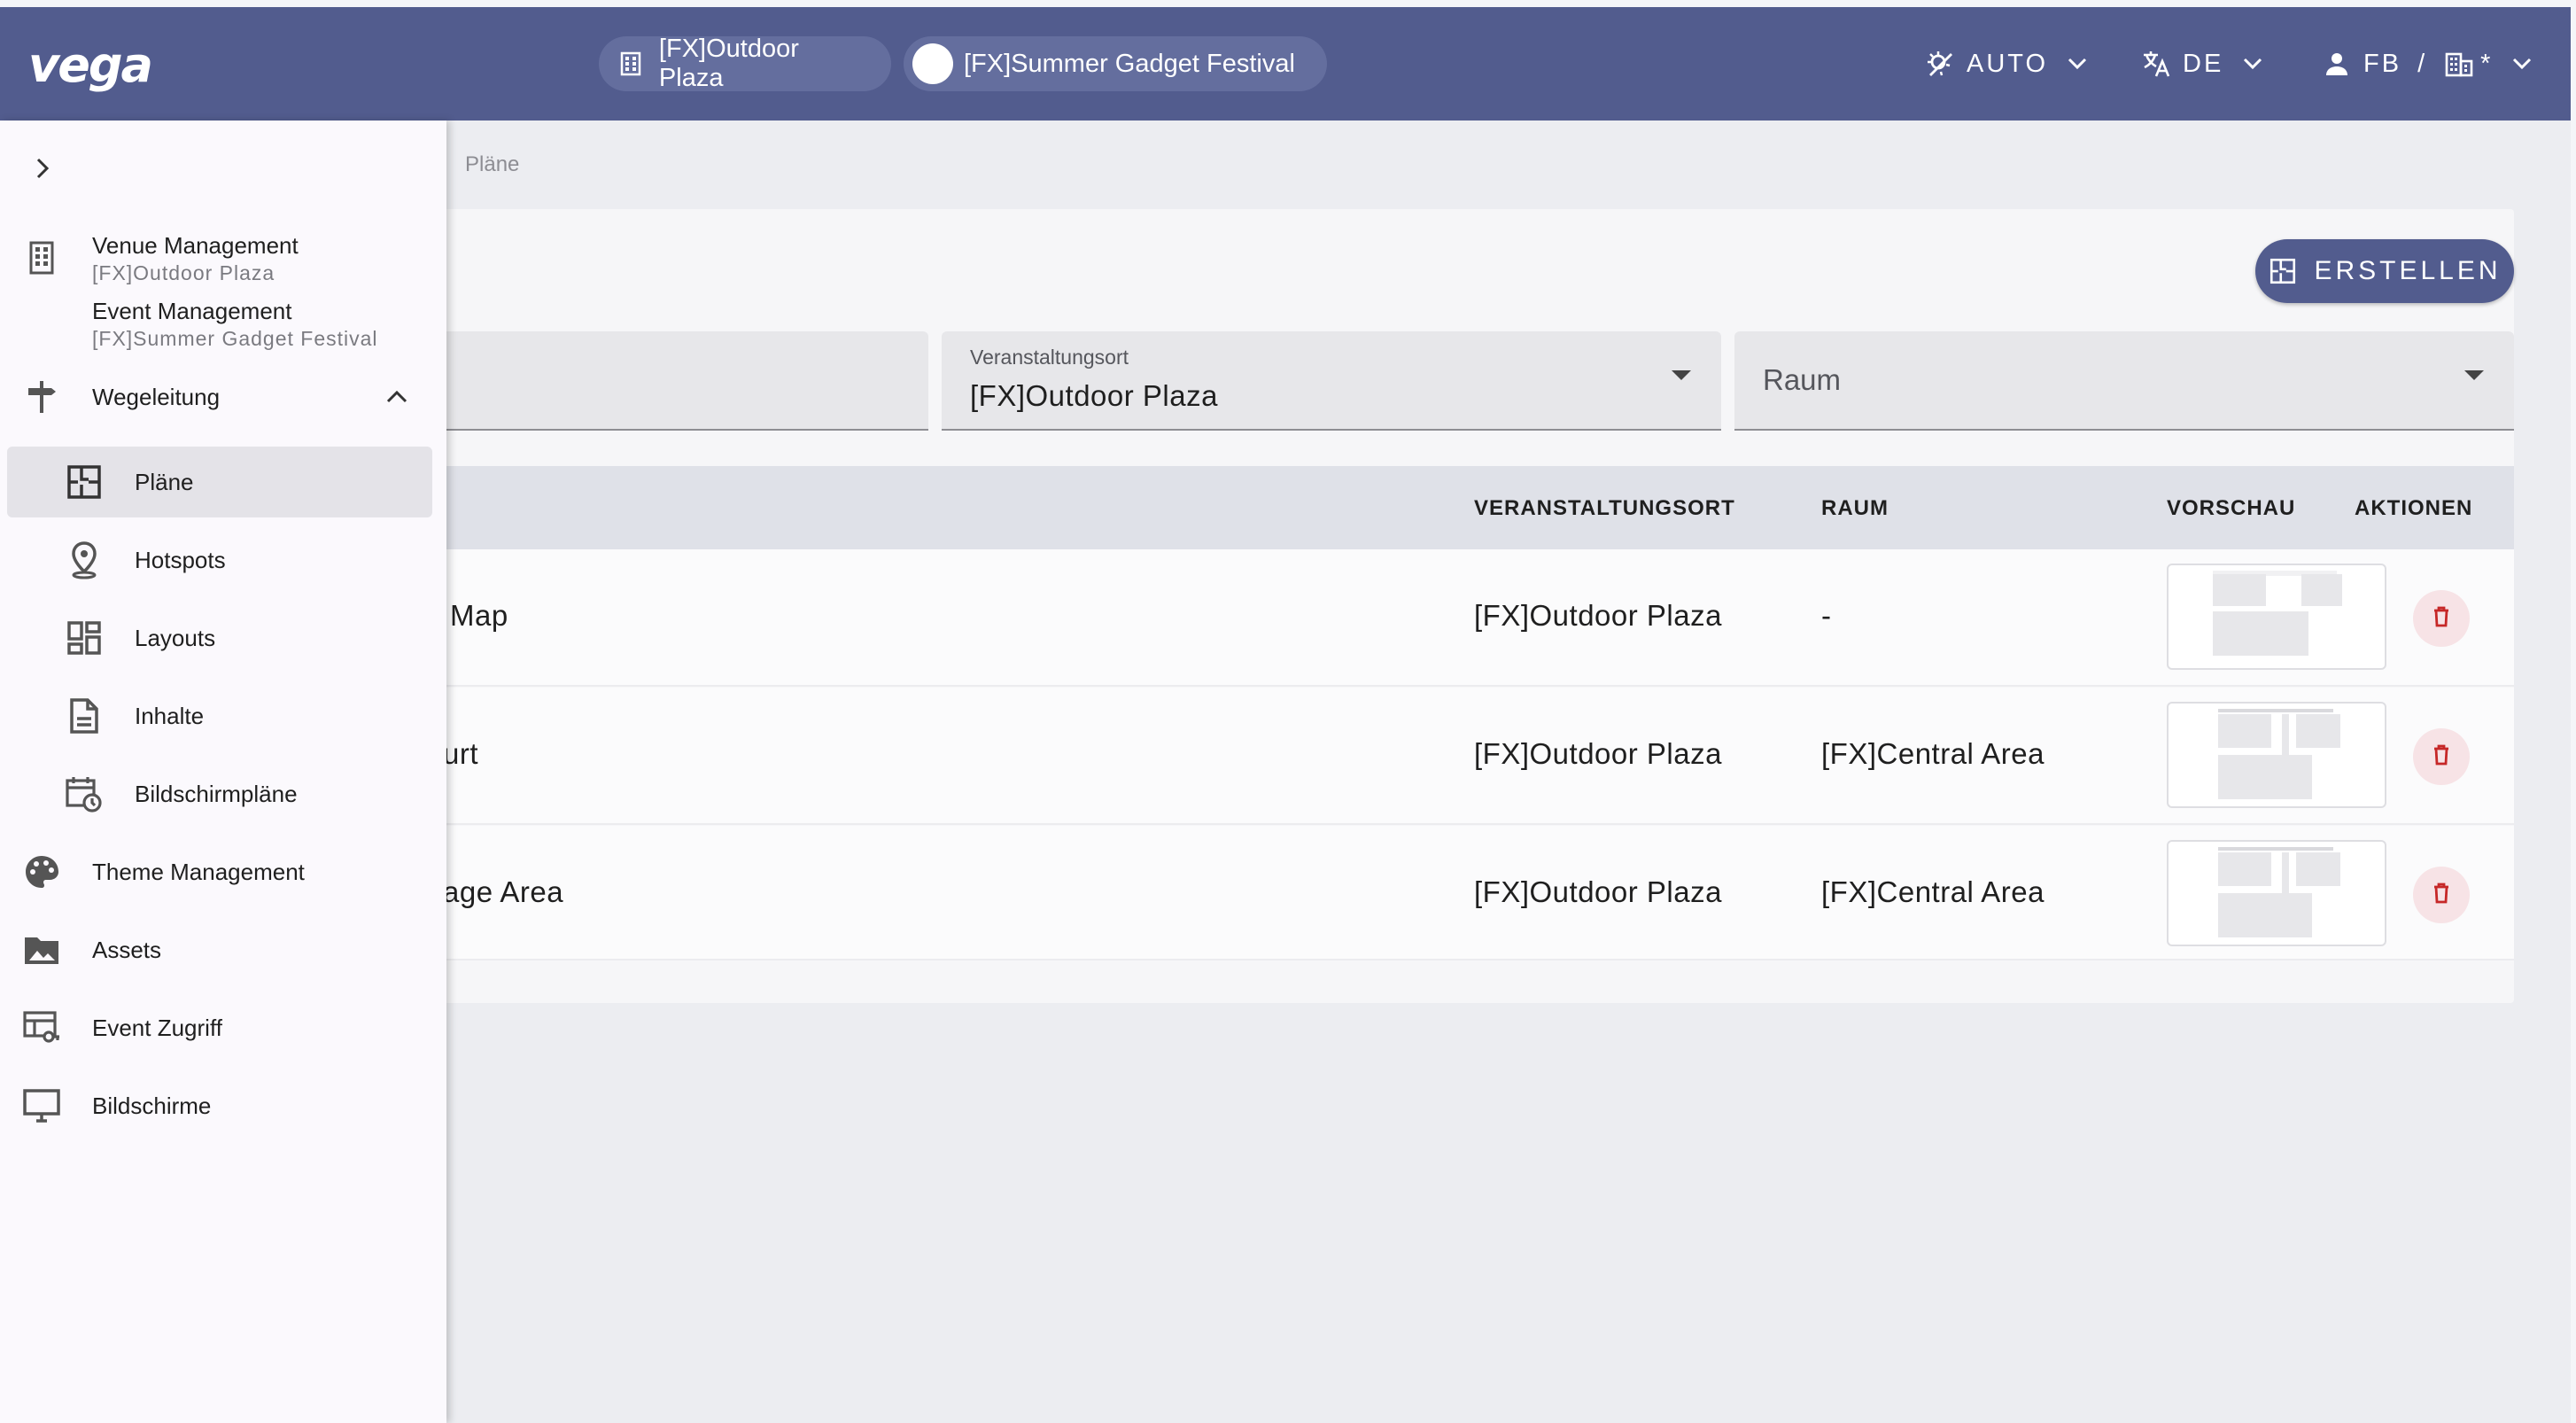 The image size is (2576, 1423). Describe the element at coordinates (2573, 711) in the screenshot. I see `window-frame-right` at that location.